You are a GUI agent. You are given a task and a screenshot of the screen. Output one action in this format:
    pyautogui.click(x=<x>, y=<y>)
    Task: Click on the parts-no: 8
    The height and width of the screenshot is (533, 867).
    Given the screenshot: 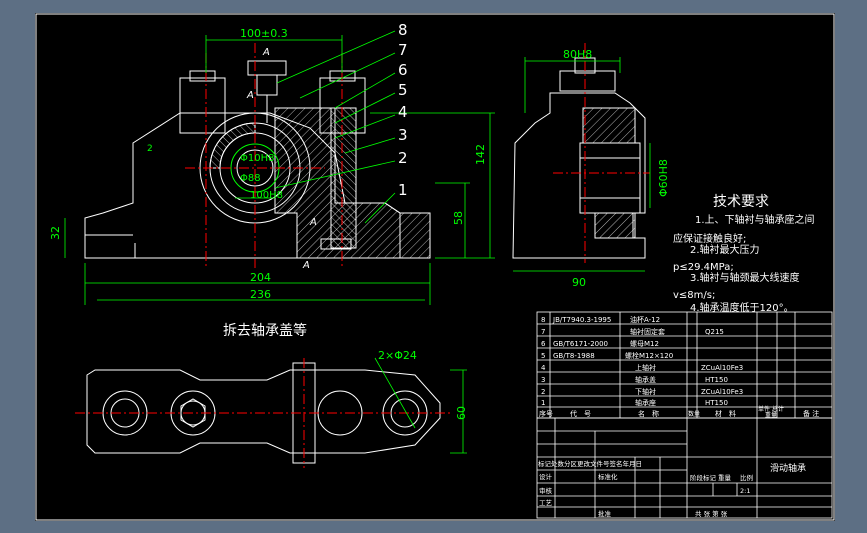 What is the action you would take?
    pyautogui.click(x=543, y=320)
    